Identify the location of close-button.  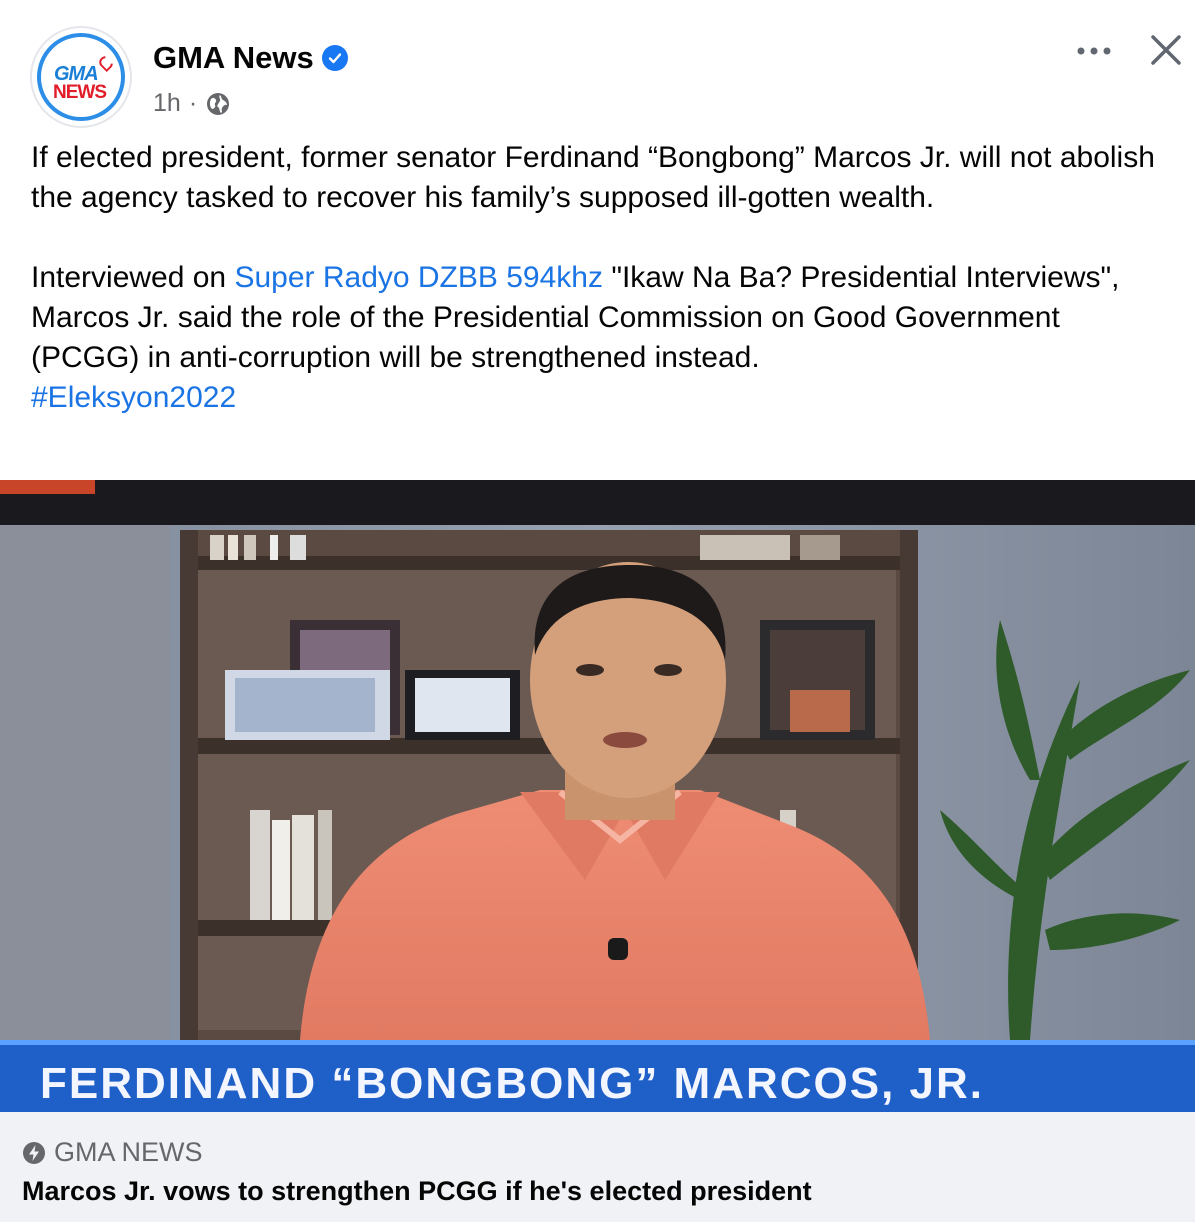
(1166, 50).